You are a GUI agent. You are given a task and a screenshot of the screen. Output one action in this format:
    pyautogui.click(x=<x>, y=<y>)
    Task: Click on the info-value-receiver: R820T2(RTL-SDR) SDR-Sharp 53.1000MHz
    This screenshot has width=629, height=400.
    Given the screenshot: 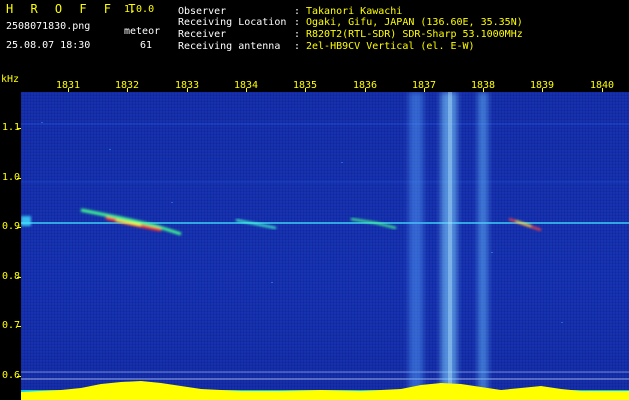 What is the action you would take?
    pyautogui.click(x=414, y=34)
    